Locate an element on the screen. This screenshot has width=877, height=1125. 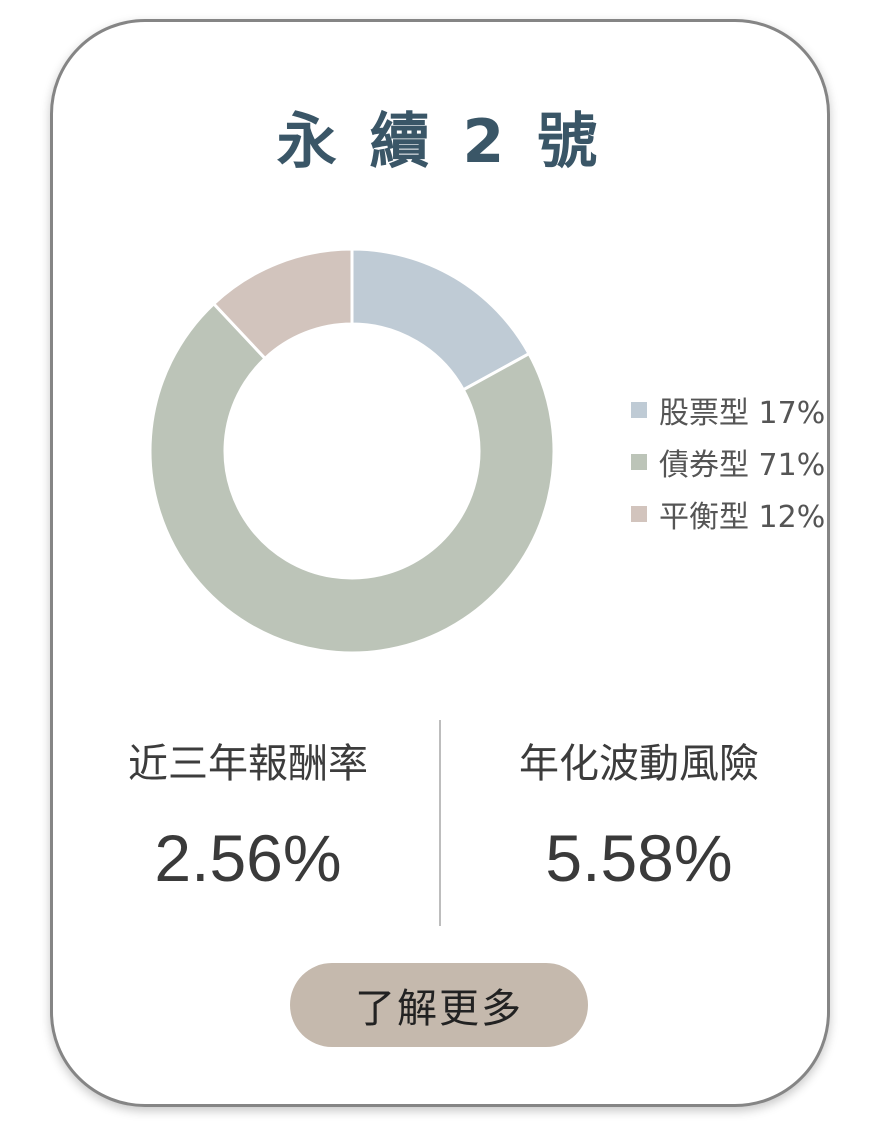
legend-label-stock: 股票型 17% is located at coordinates (742, 413).